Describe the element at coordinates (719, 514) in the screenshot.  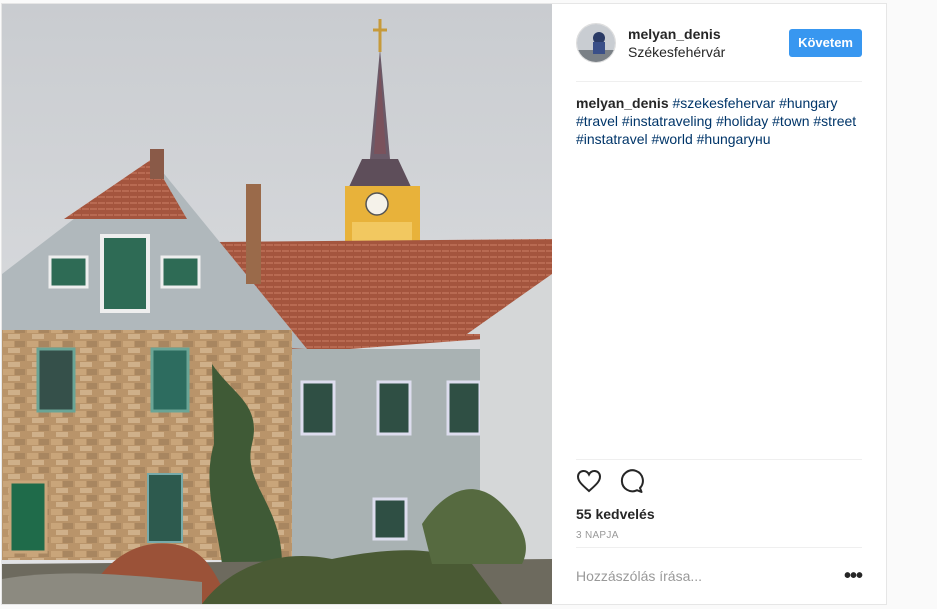
I see `likes-count: 55 kedvelés` at that location.